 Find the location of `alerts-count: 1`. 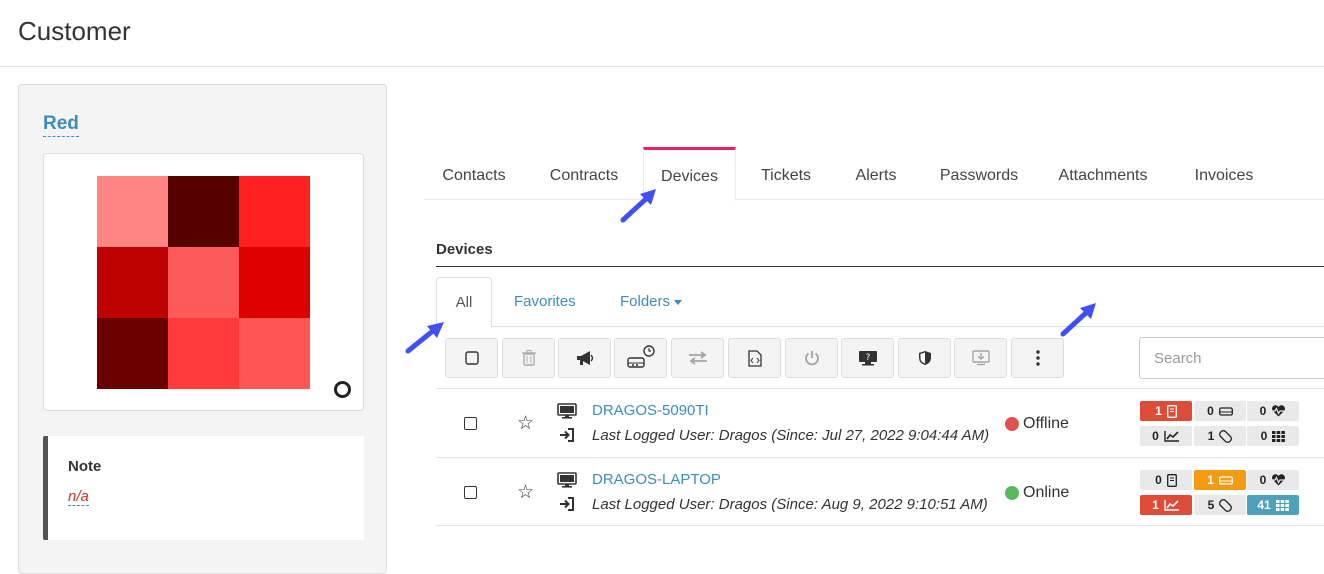

alerts-count: 1 is located at coordinates (1158, 411).